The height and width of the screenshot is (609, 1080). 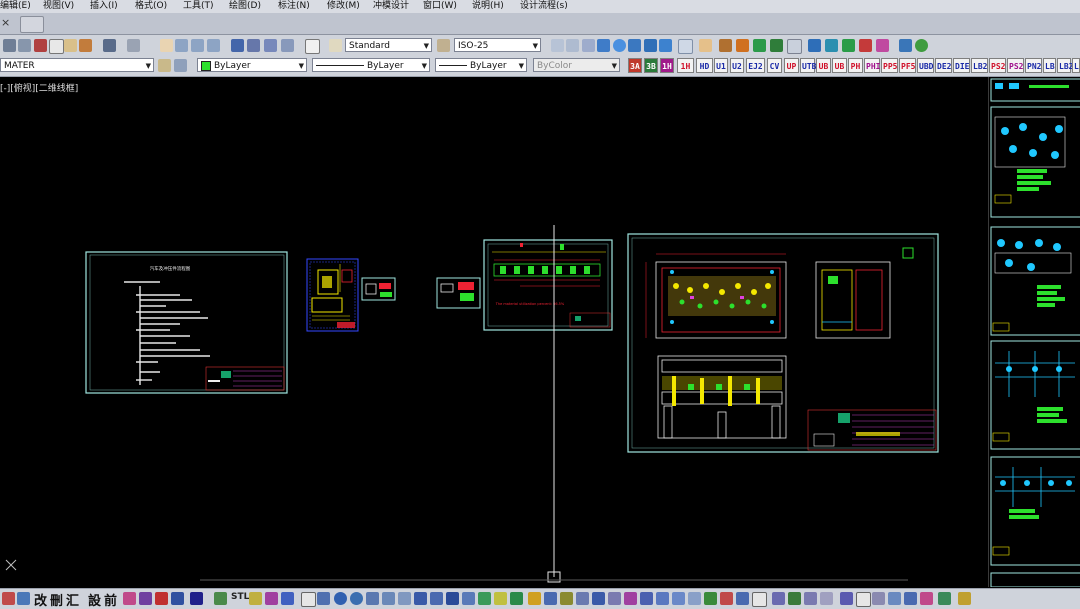 What do you see at coordinates (635, 65) in the screenshot?
I see `cmd-3a: 3A` at bounding box center [635, 65].